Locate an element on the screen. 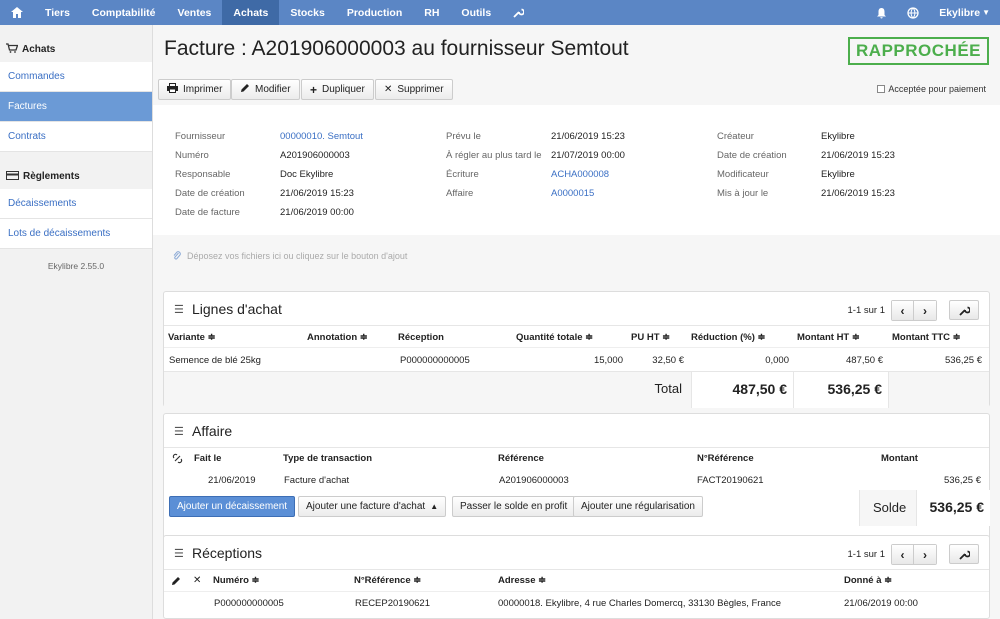 The width and height of the screenshot is (1000, 619). column-header-annotation: Annotation ≑ is located at coordinates (337, 337).